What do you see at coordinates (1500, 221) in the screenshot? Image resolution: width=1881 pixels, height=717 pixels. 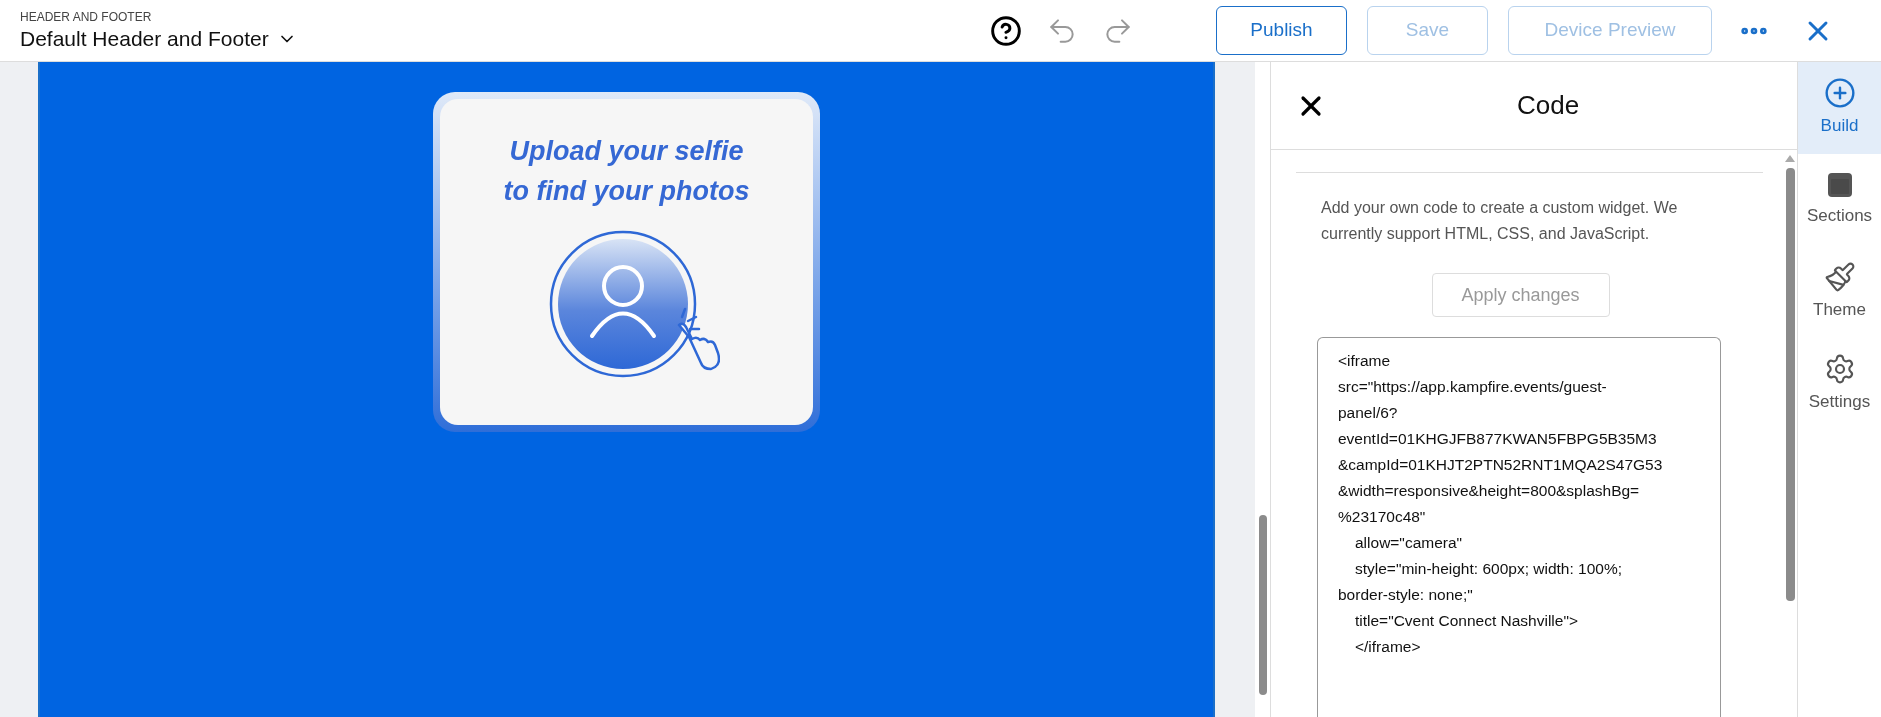 I see `panel-description: Add your own code to create a custom widget. We currently support HTML, CSS, and JavaScript.` at bounding box center [1500, 221].